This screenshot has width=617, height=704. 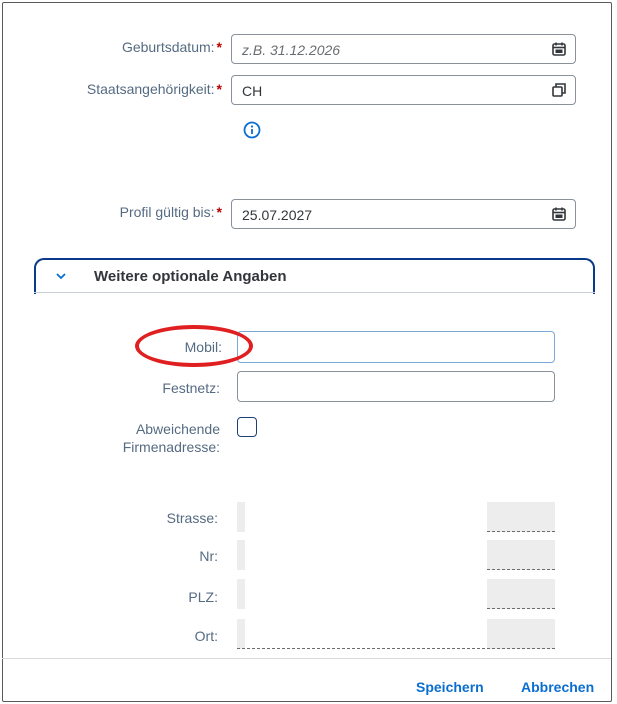 What do you see at coordinates (191, 388) in the screenshot?
I see `landline-label: Festnetz:` at bounding box center [191, 388].